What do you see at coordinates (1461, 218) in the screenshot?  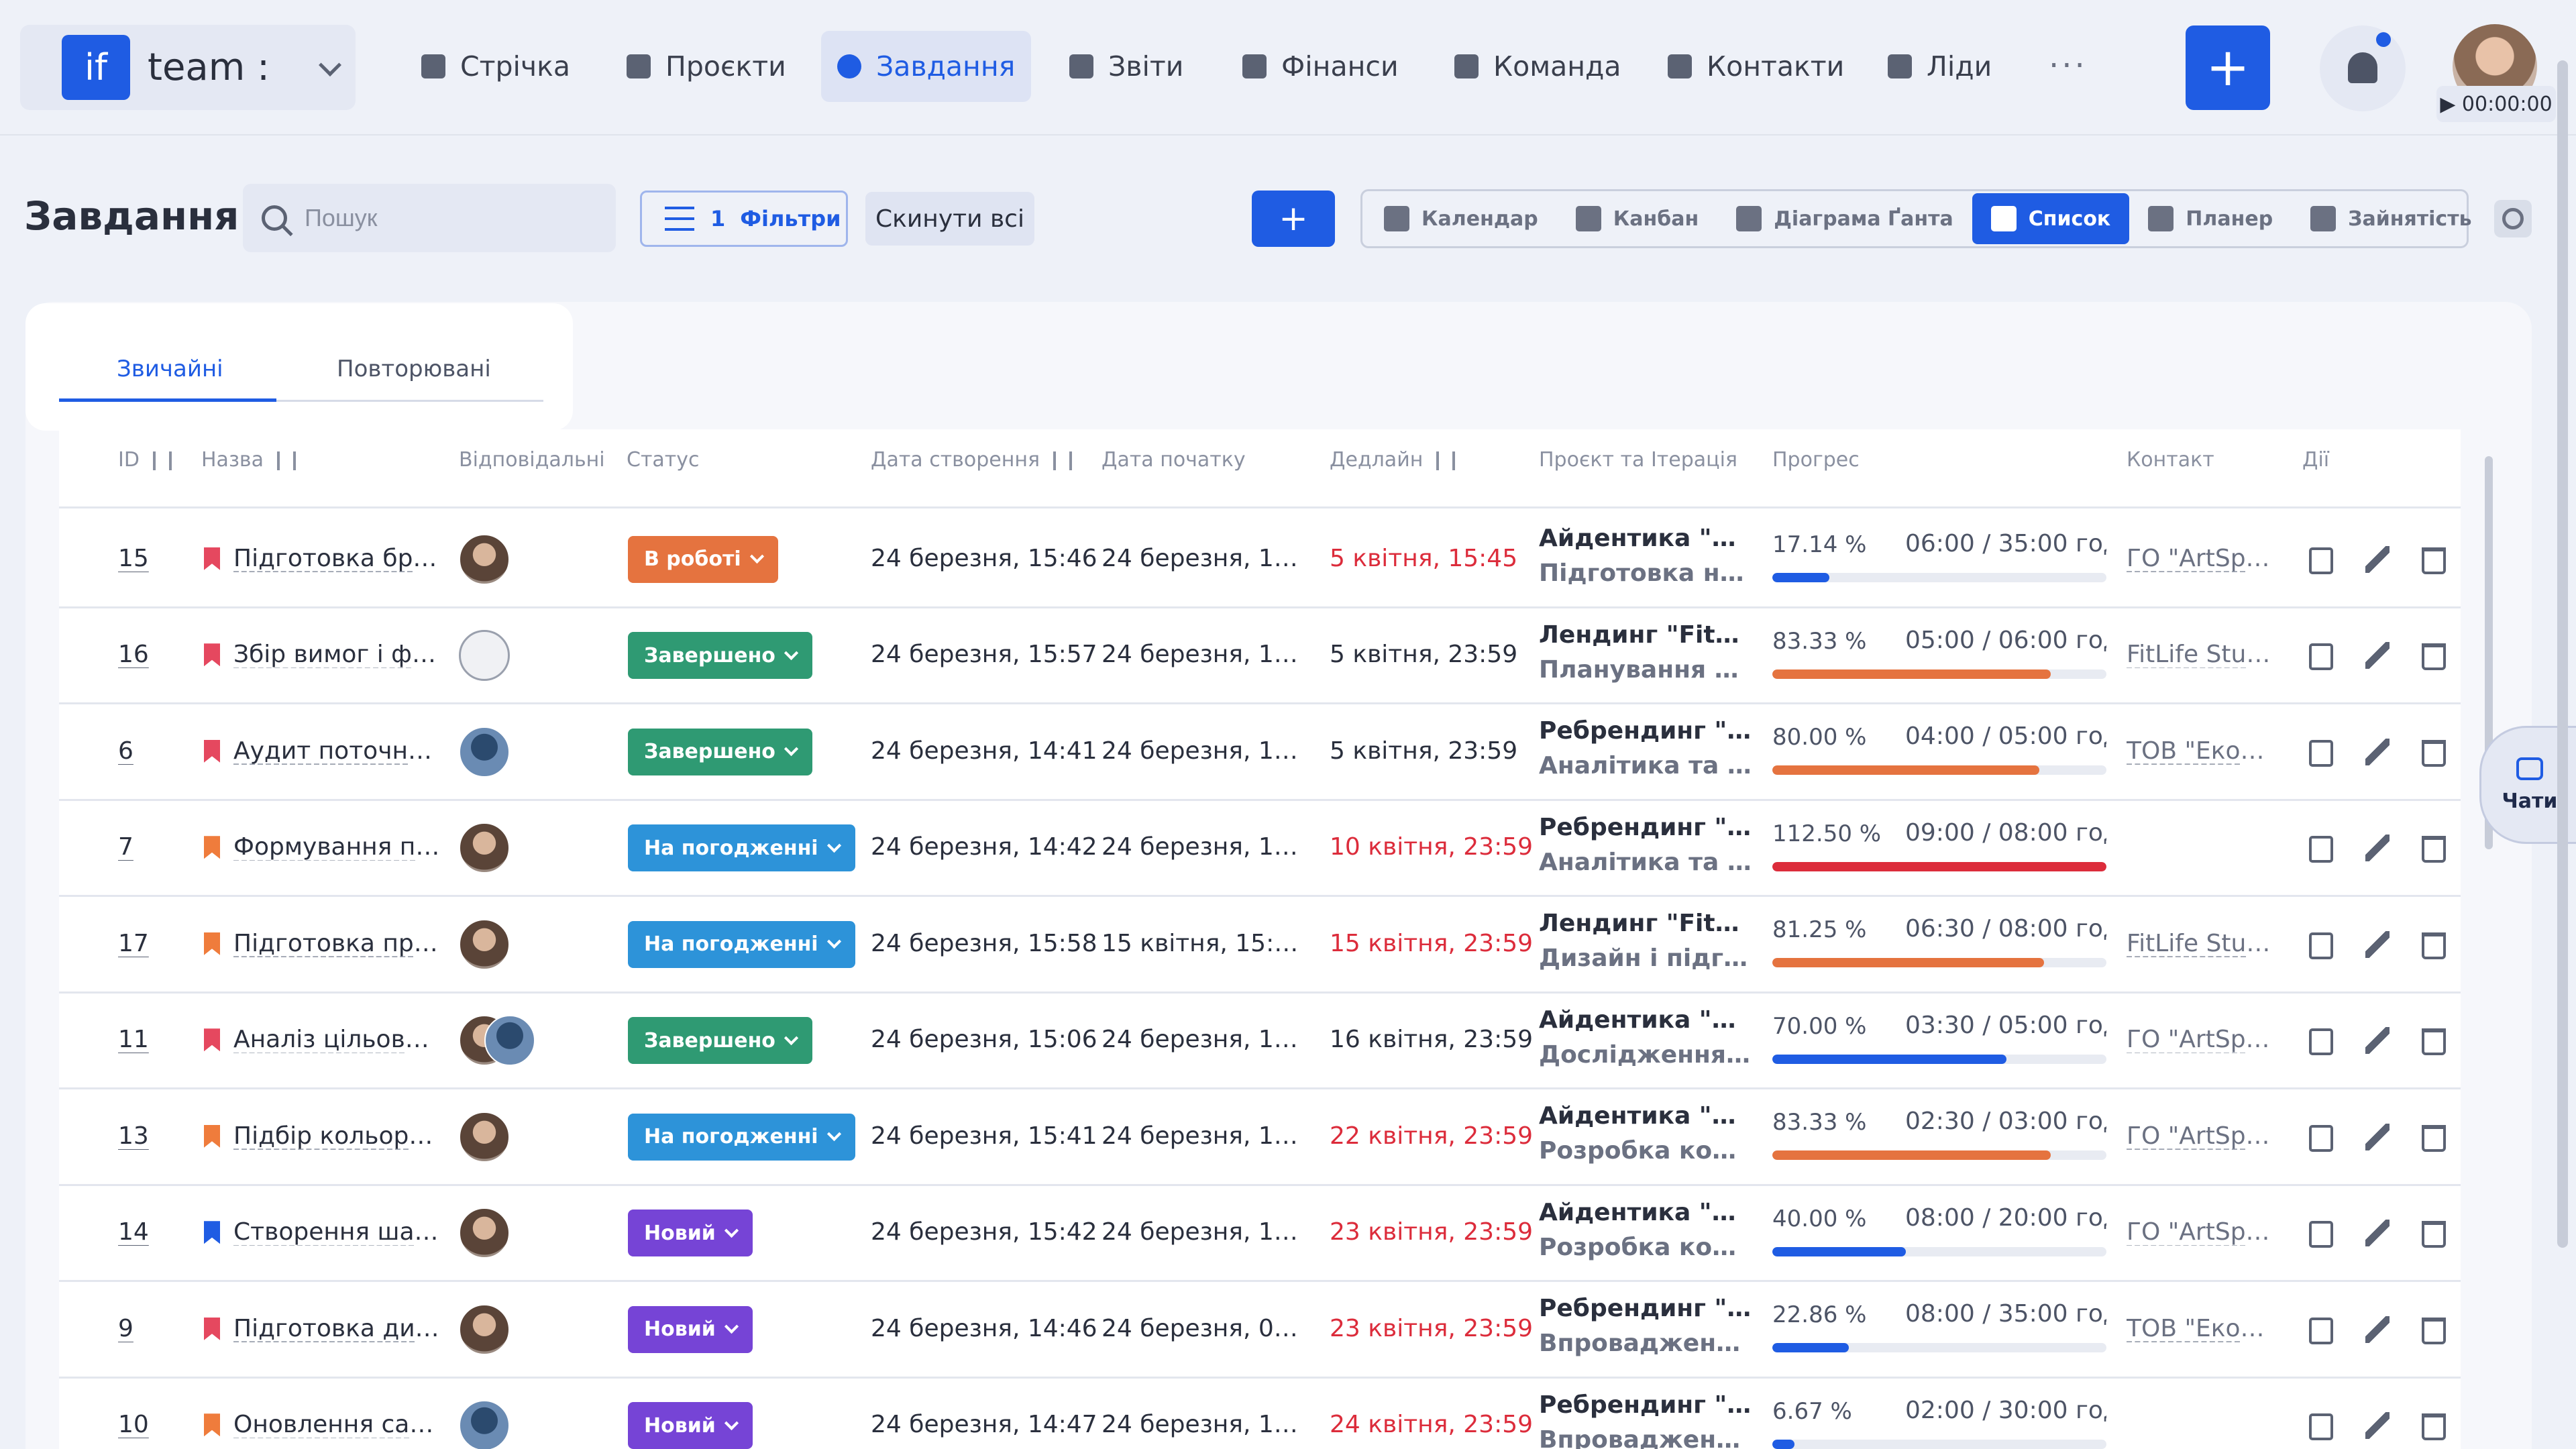 I see `view-0: Календар` at bounding box center [1461, 218].